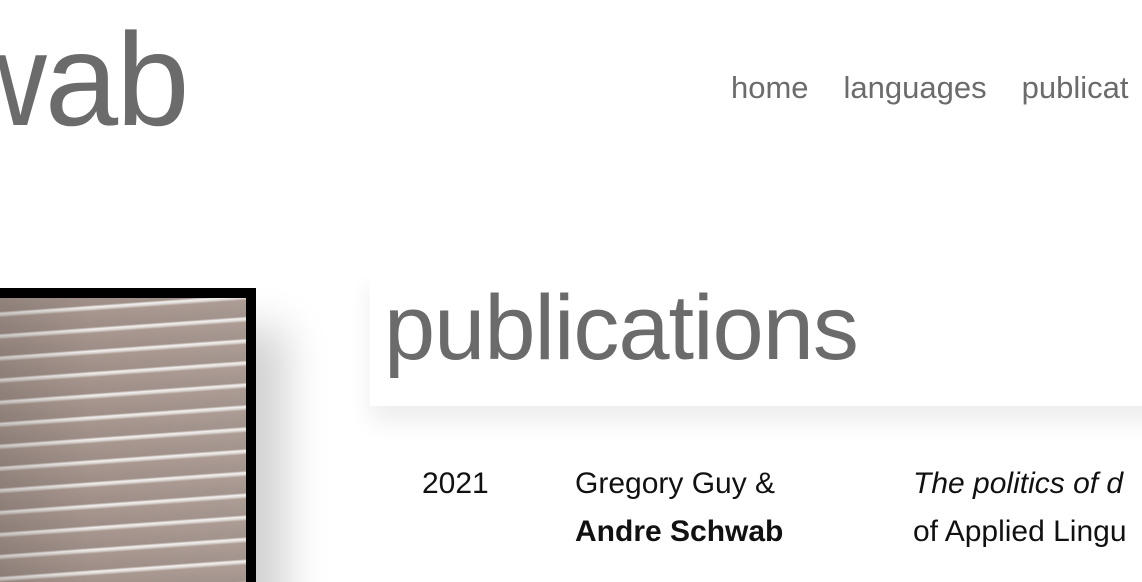 The image size is (1142, 582). I want to click on nav-link-languages: languages, so click(915, 88).